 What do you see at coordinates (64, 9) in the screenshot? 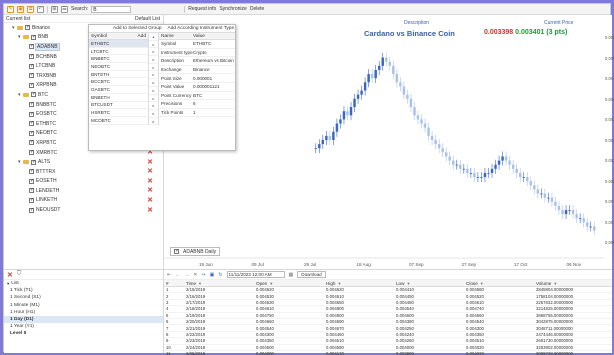
I see `list-icon: ☰` at bounding box center [64, 9].